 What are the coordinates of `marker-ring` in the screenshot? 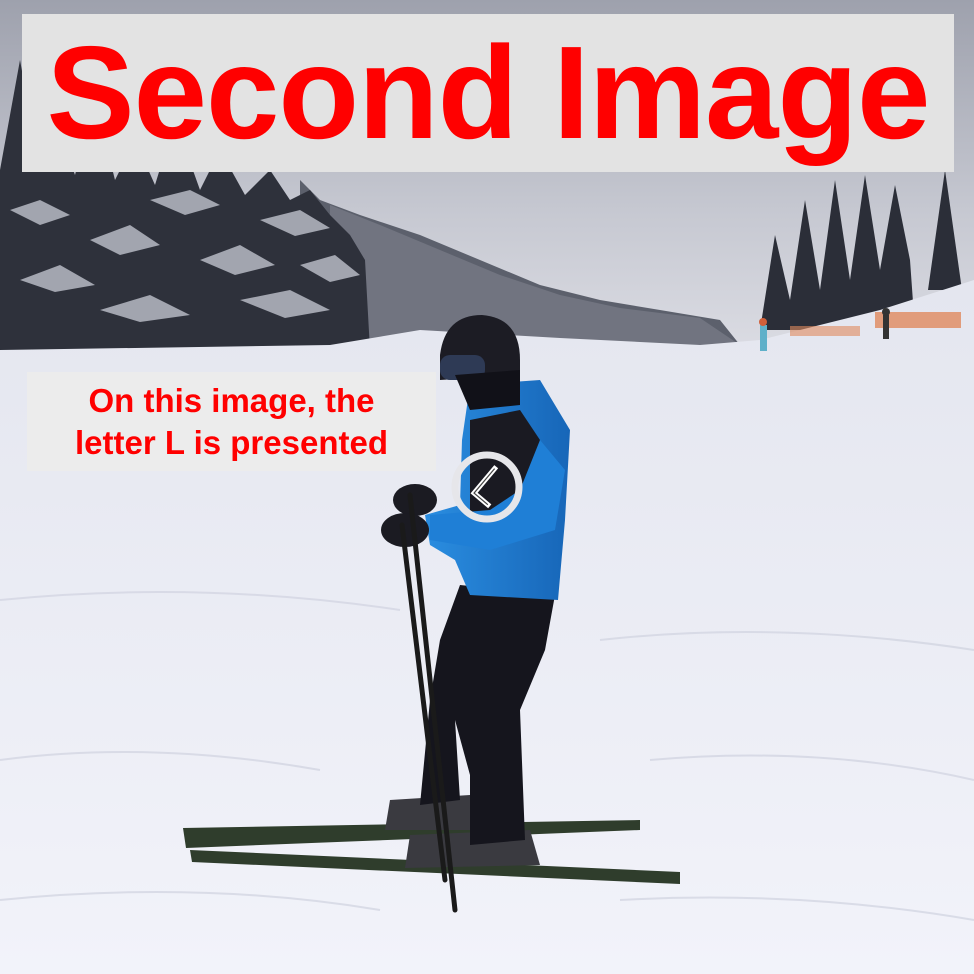 It's located at (487, 487).